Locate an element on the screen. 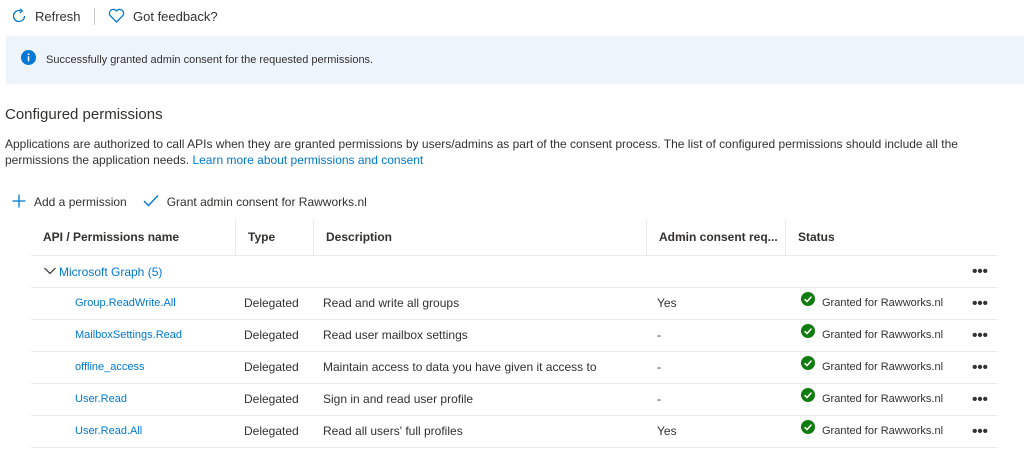 The image size is (1024, 459). refresh-label: Refresh is located at coordinates (58, 16).